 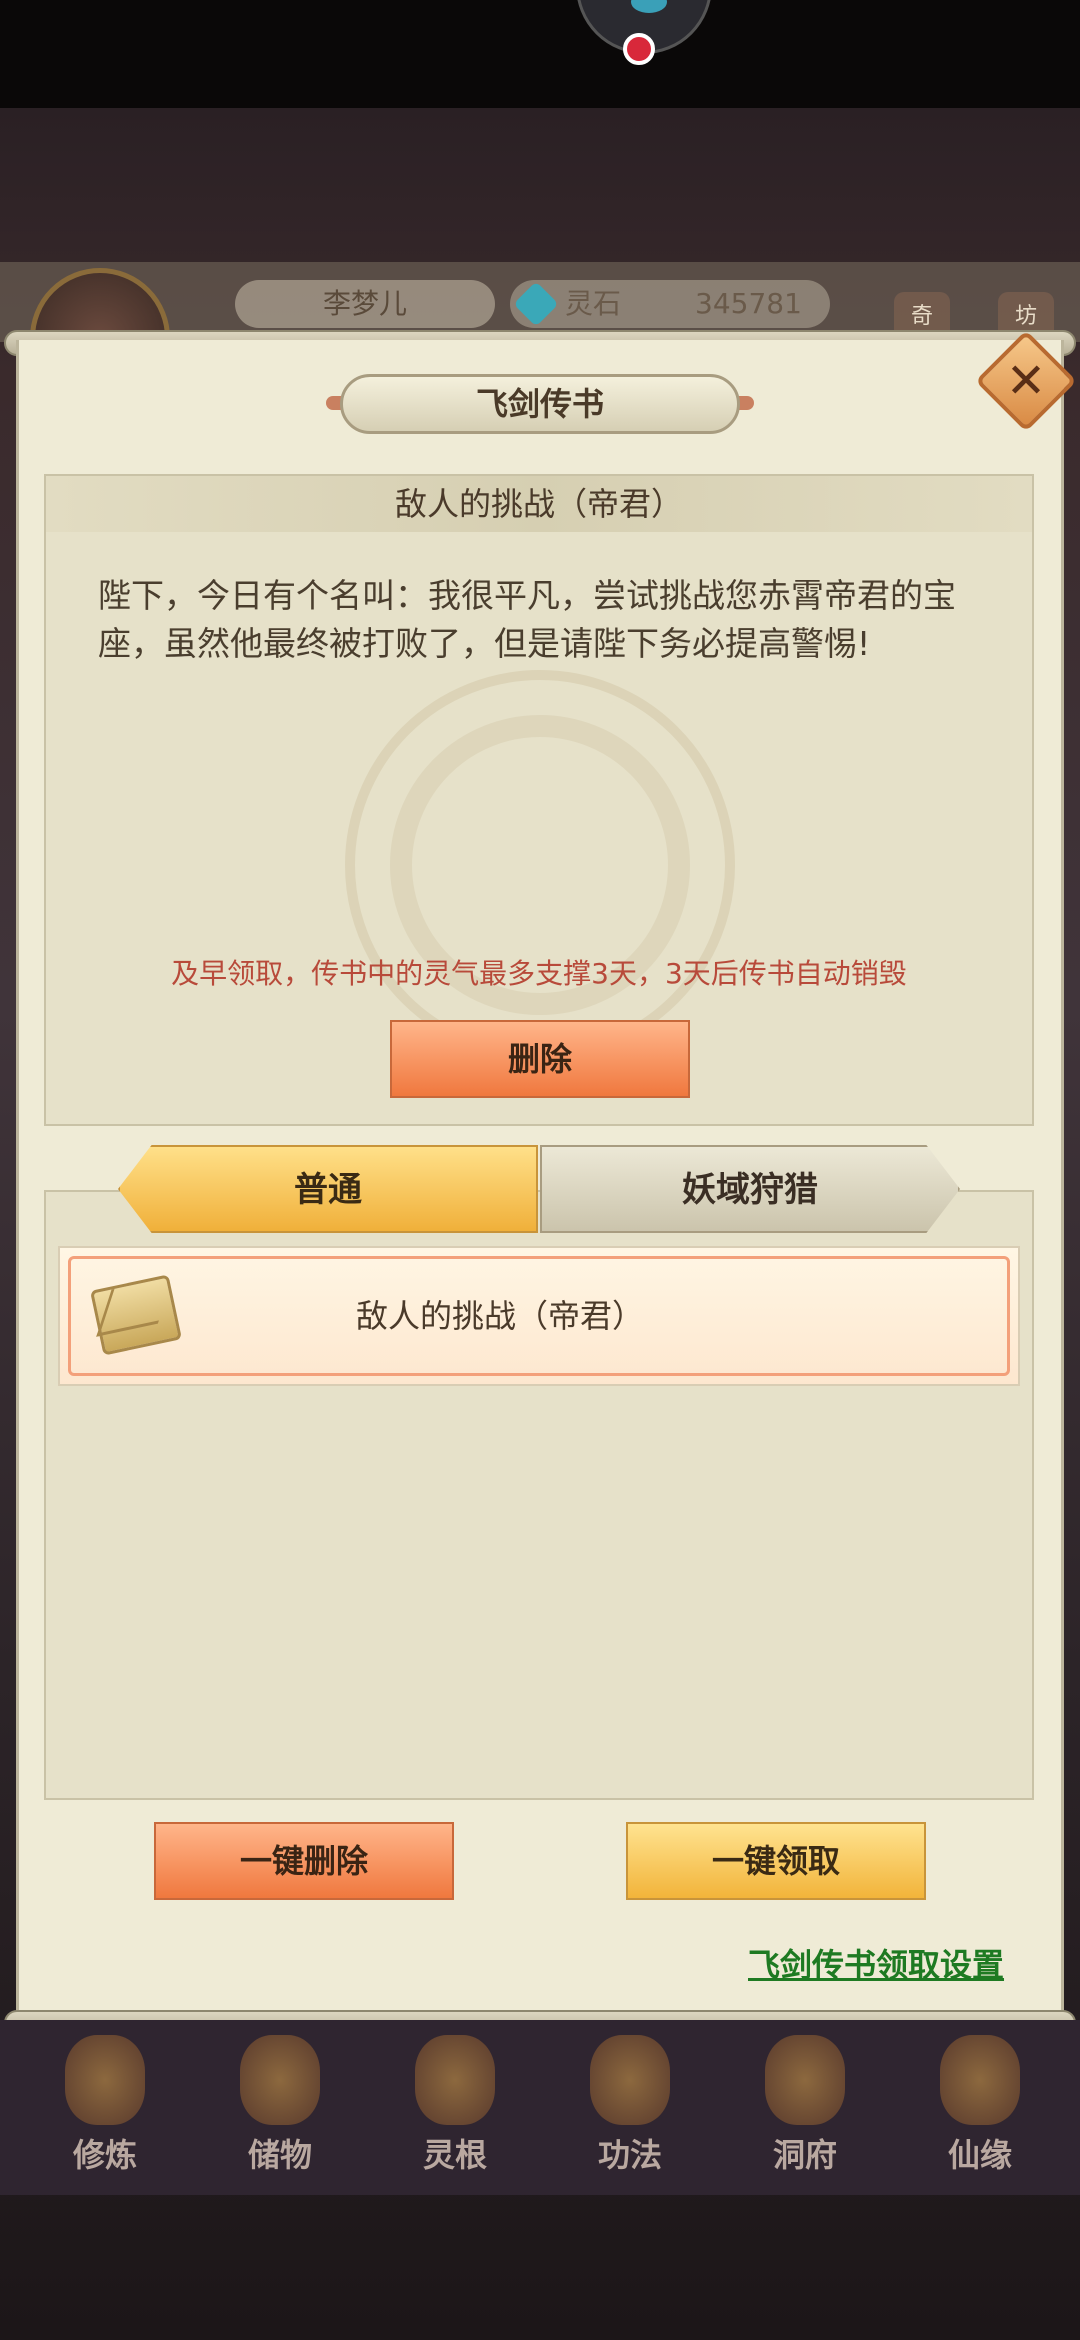 What do you see at coordinates (980, 2080) in the screenshot?
I see `immortal-fate-icon` at bounding box center [980, 2080].